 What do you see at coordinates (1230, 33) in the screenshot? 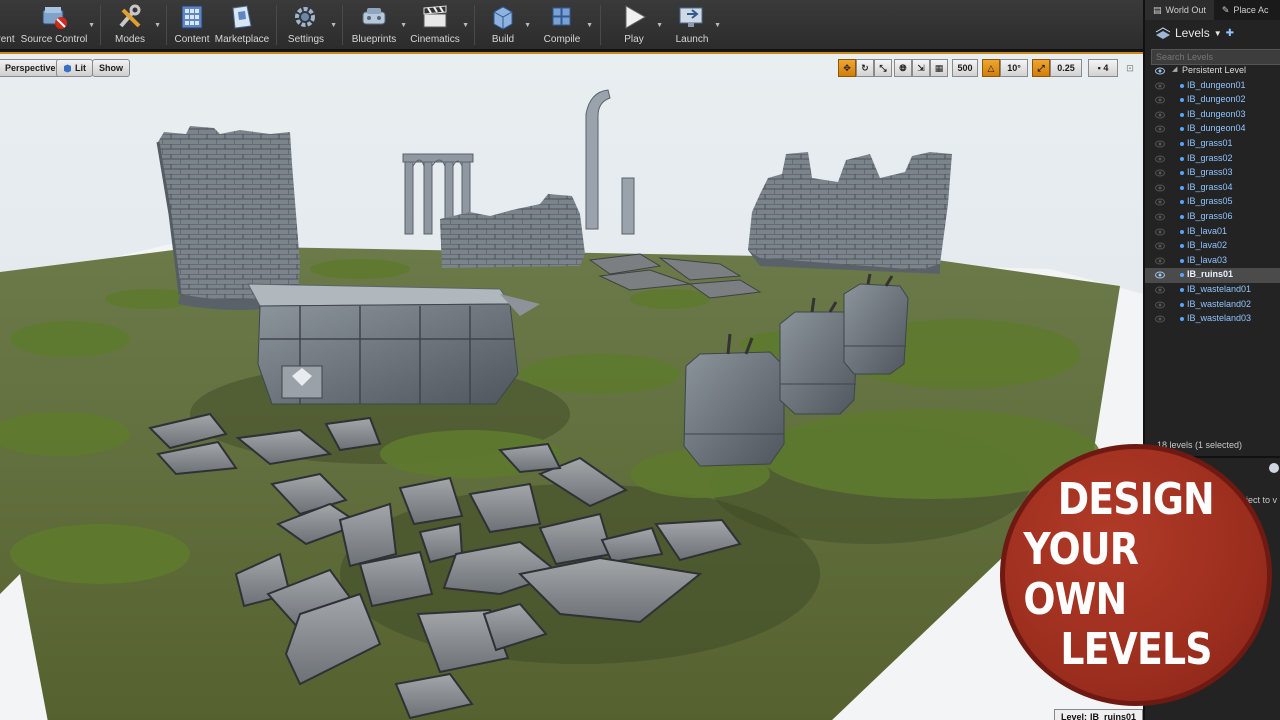
I see `add-level-icon: ✚` at bounding box center [1230, 33].